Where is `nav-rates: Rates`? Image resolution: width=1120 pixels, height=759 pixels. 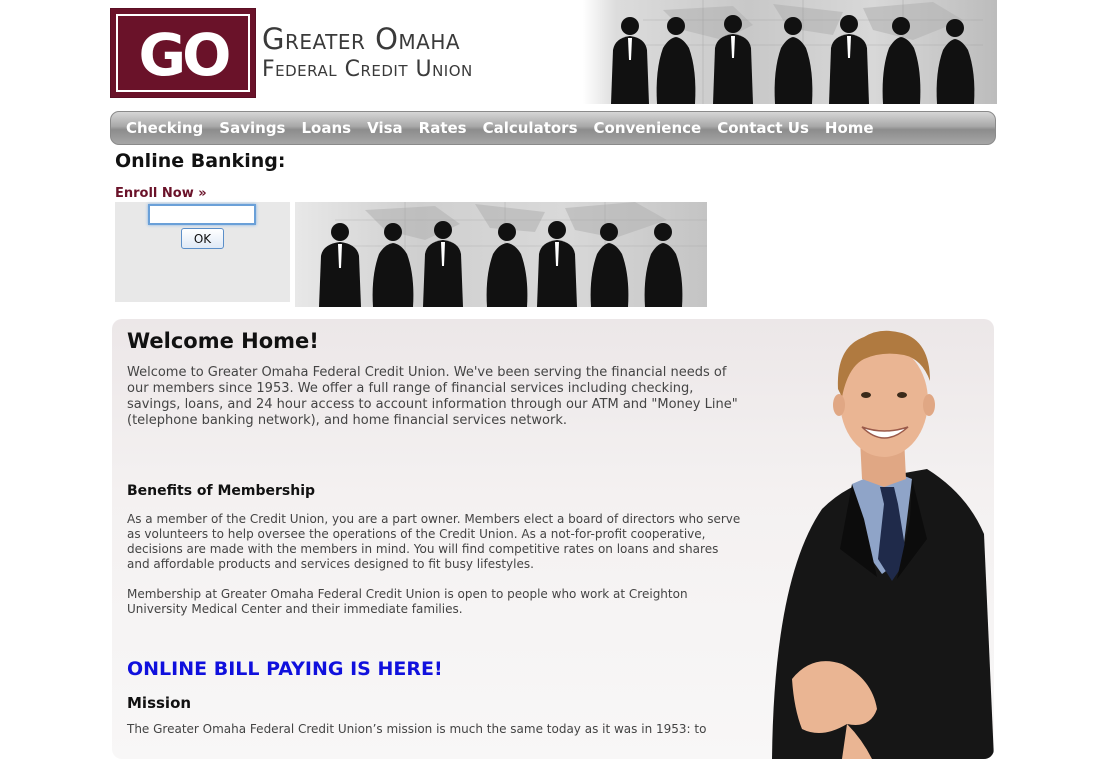 nav-rates: Rates is located at coordinates (443, 128).